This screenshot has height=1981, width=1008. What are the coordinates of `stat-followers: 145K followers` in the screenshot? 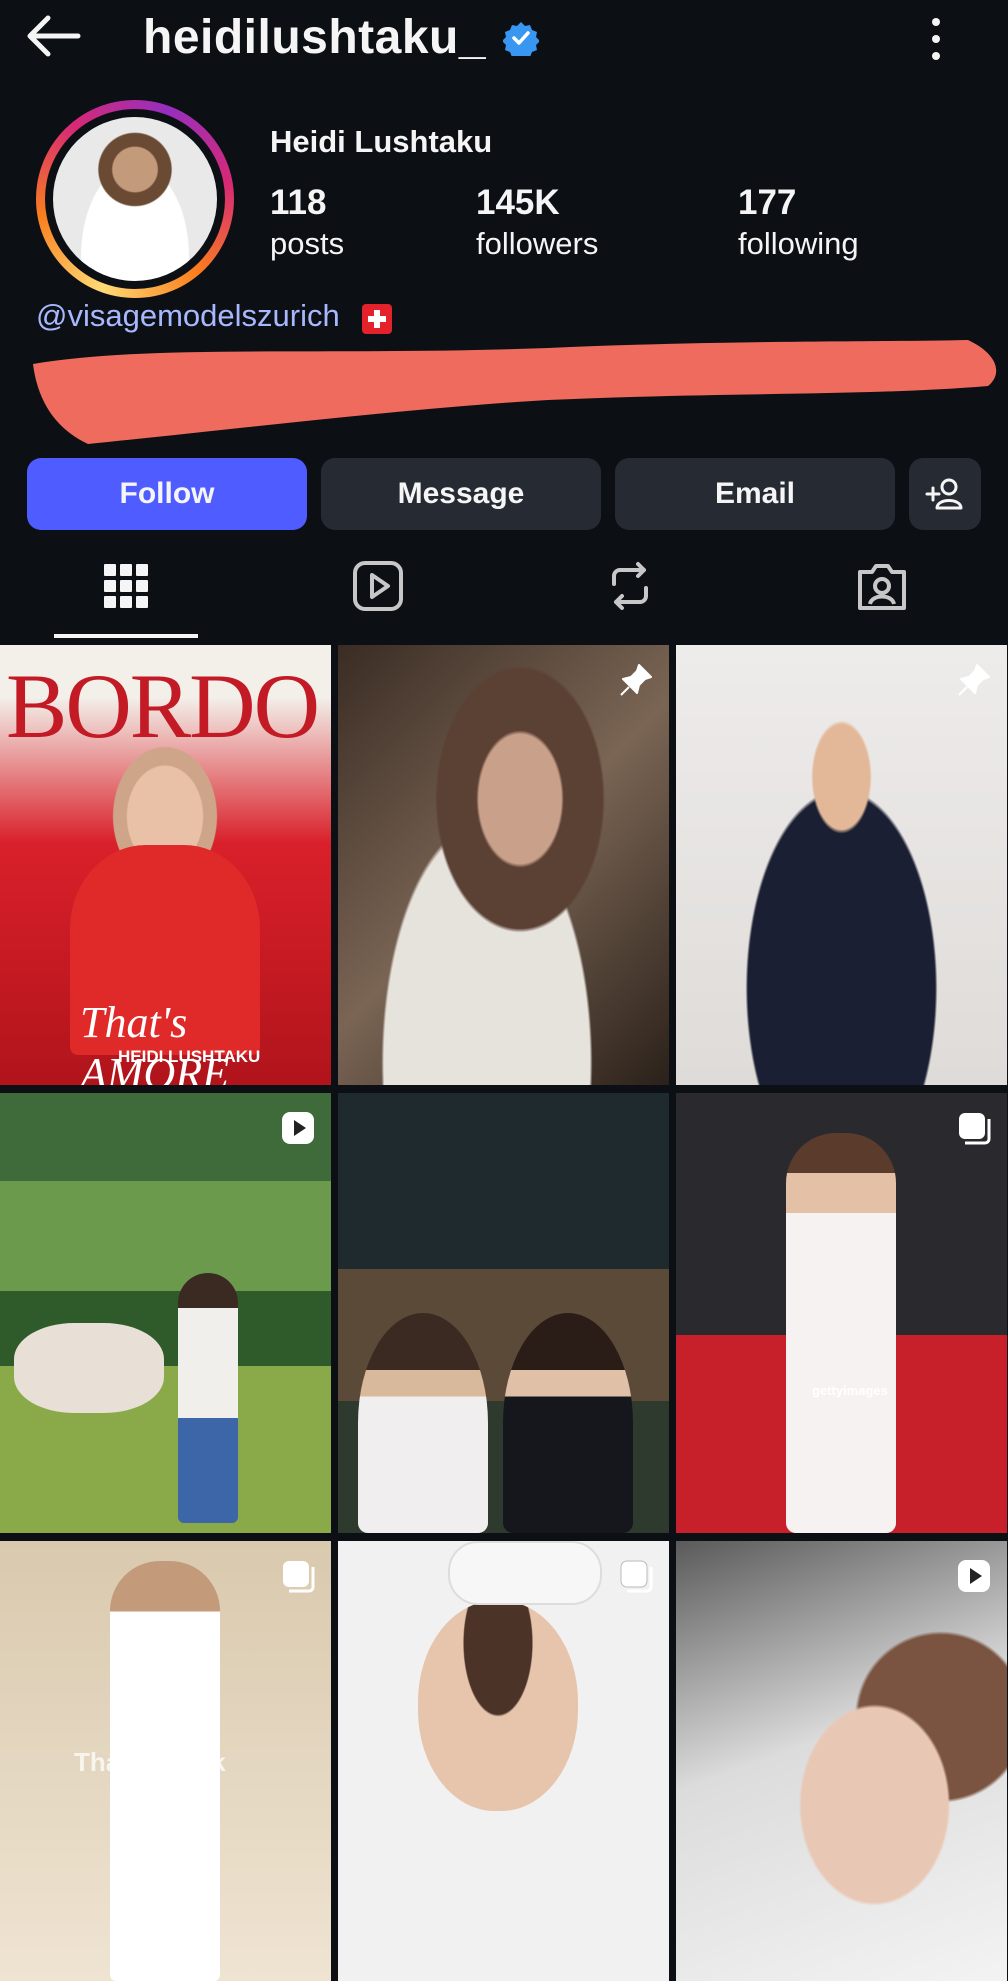 It's located at (537, 223).